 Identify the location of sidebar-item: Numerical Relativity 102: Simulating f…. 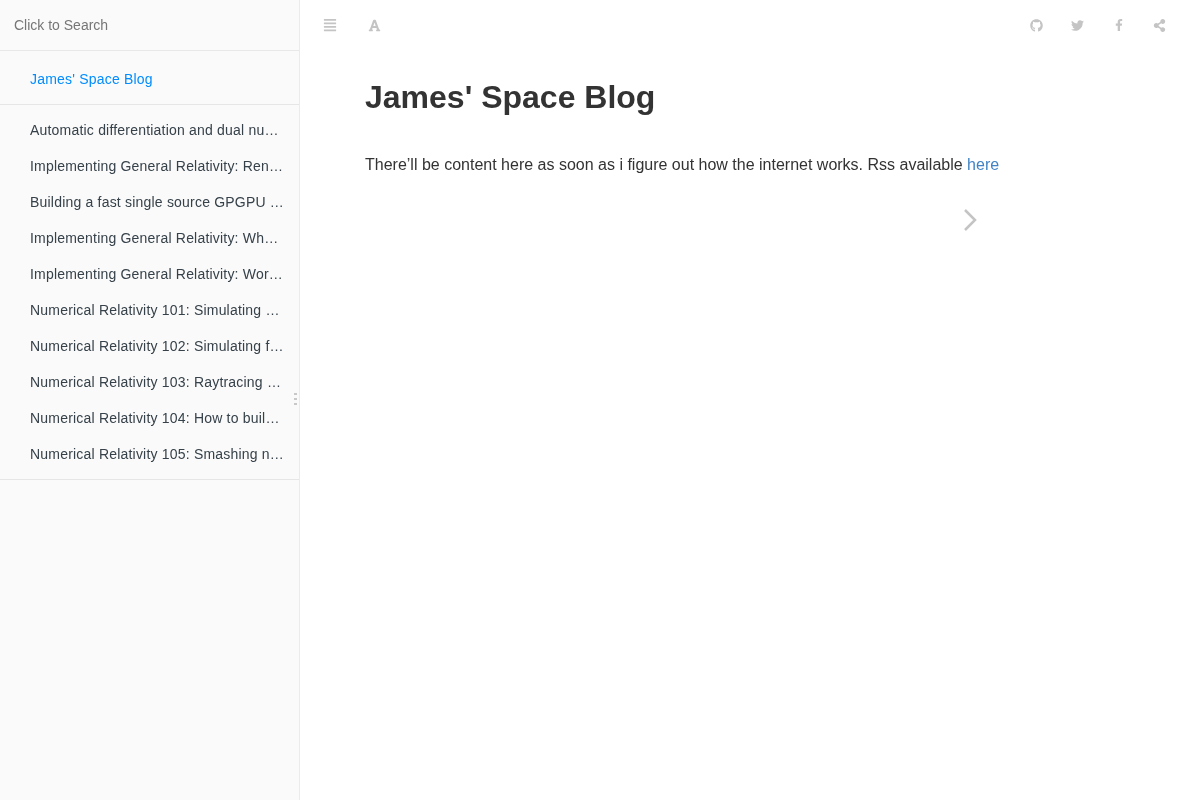
(149, 346).